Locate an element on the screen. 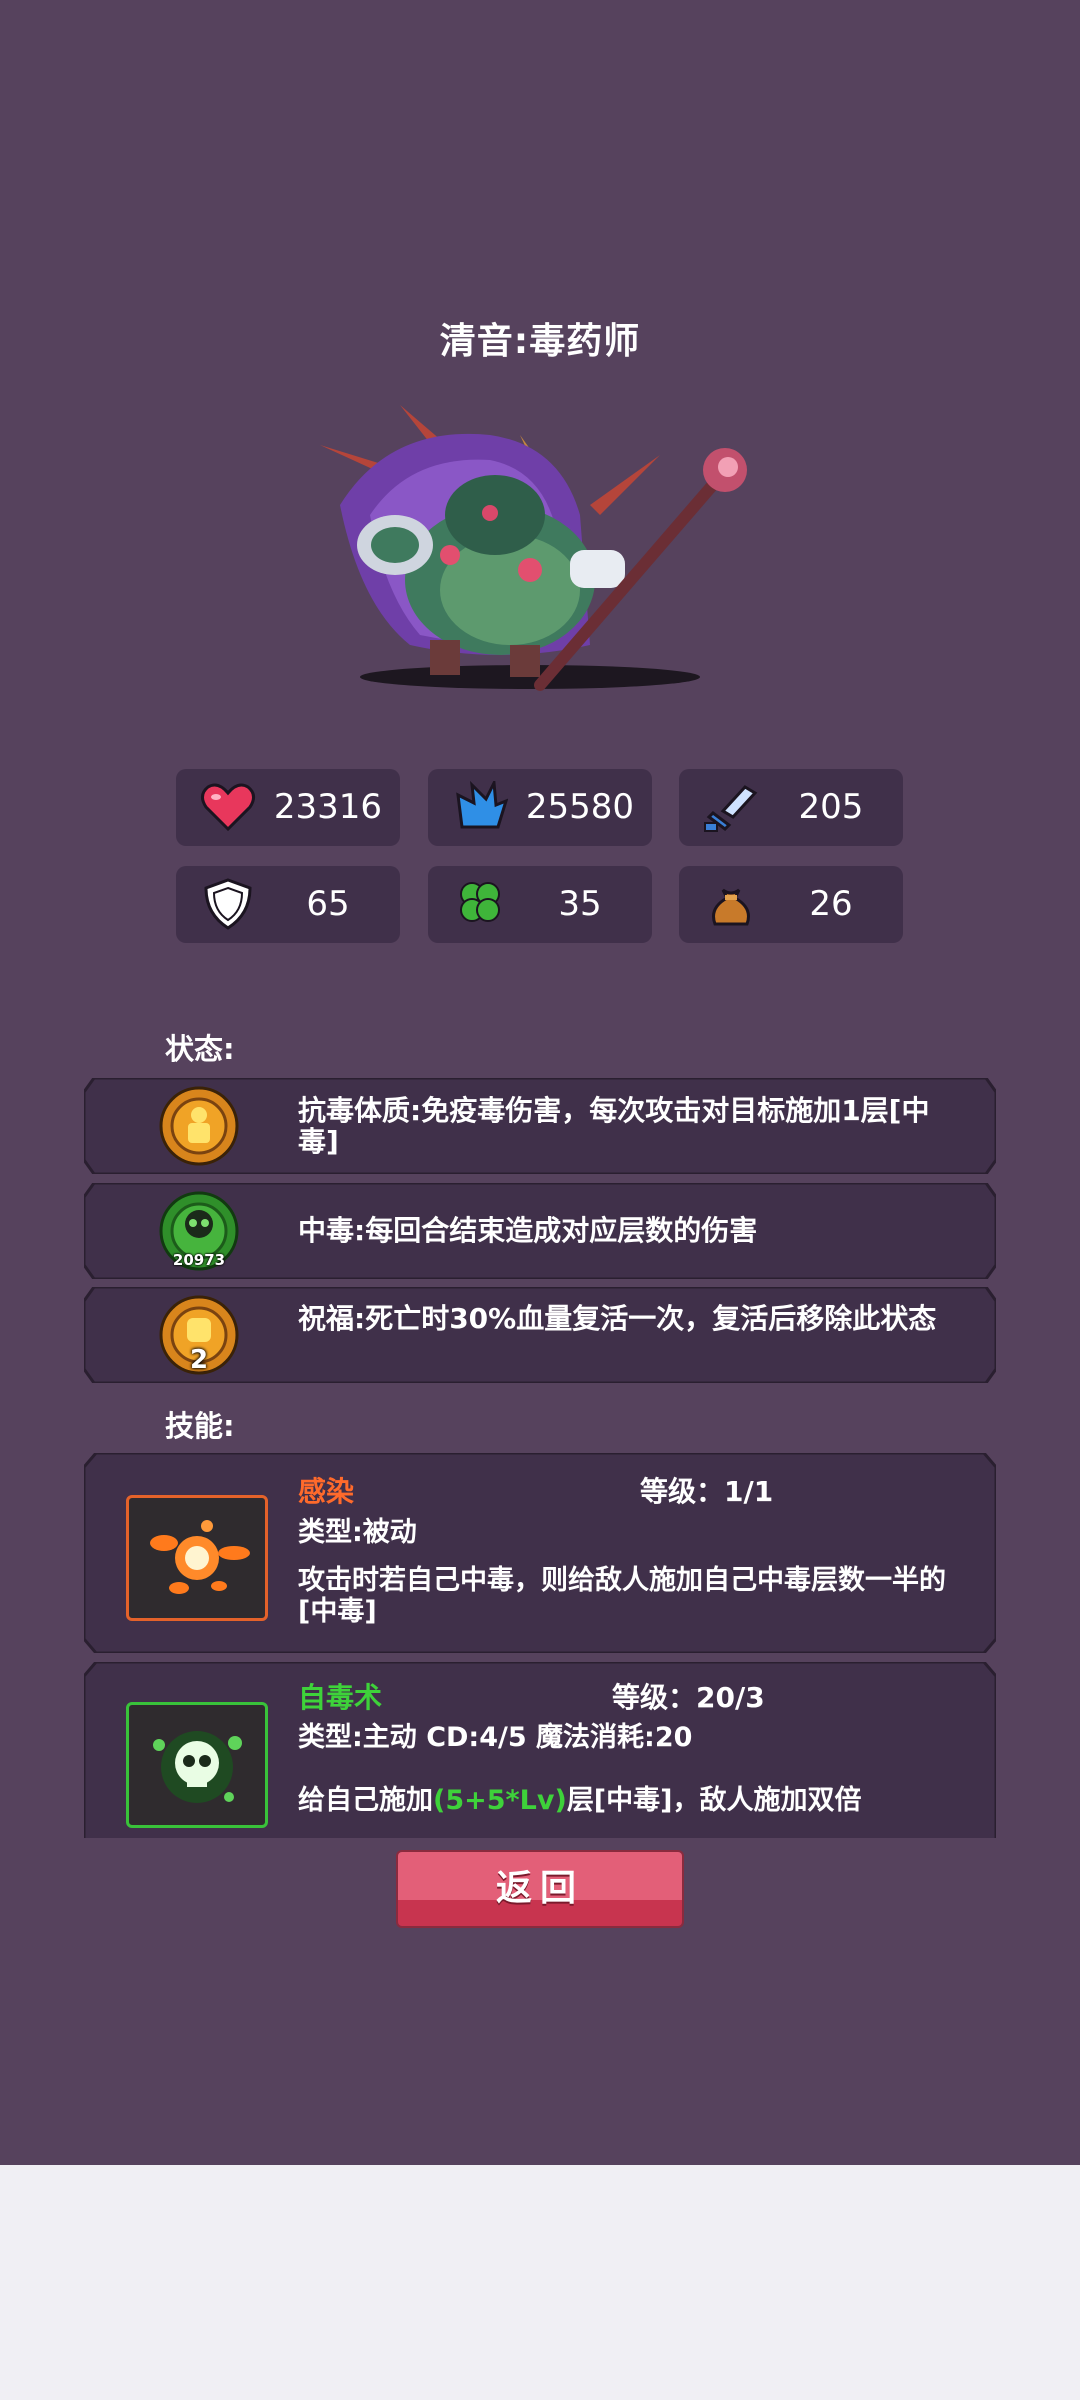 This screenshot has height=2400, width=1080. luck-value: 35 is located at coordinates (580, 904).